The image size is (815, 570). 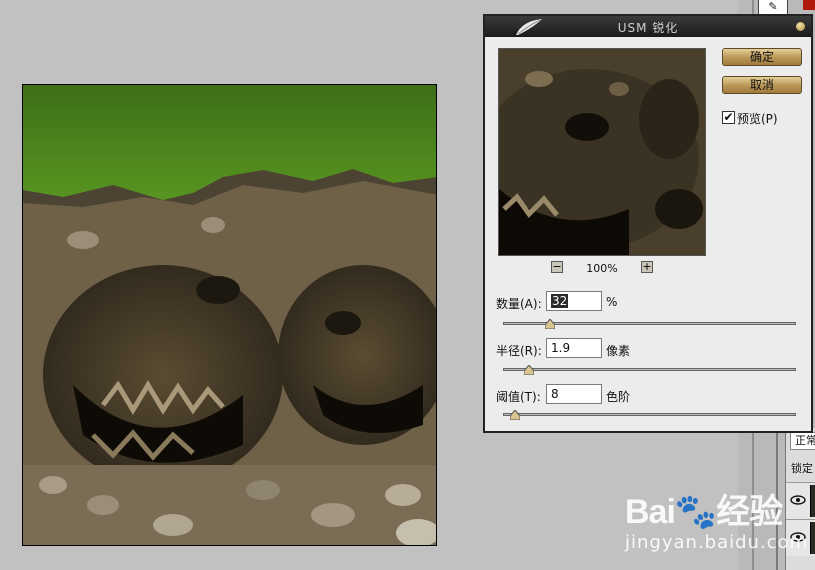 I want to click on close-window-icon, so click(x=809, y=5).